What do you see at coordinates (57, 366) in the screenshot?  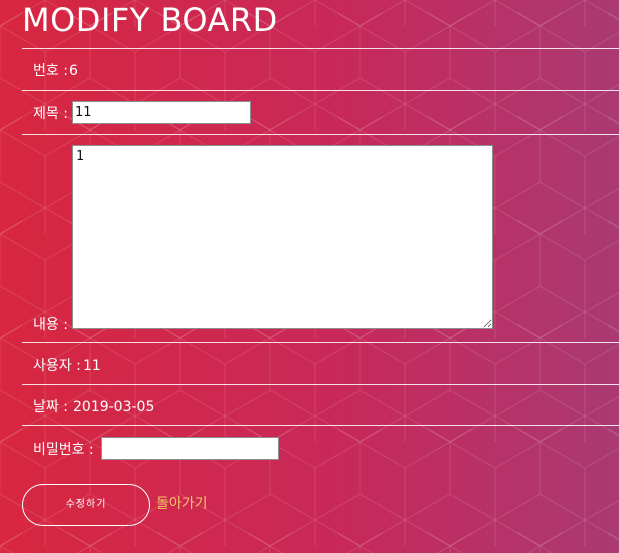 I see `user-label: 사용자 :` at bounding box center [57, 366].